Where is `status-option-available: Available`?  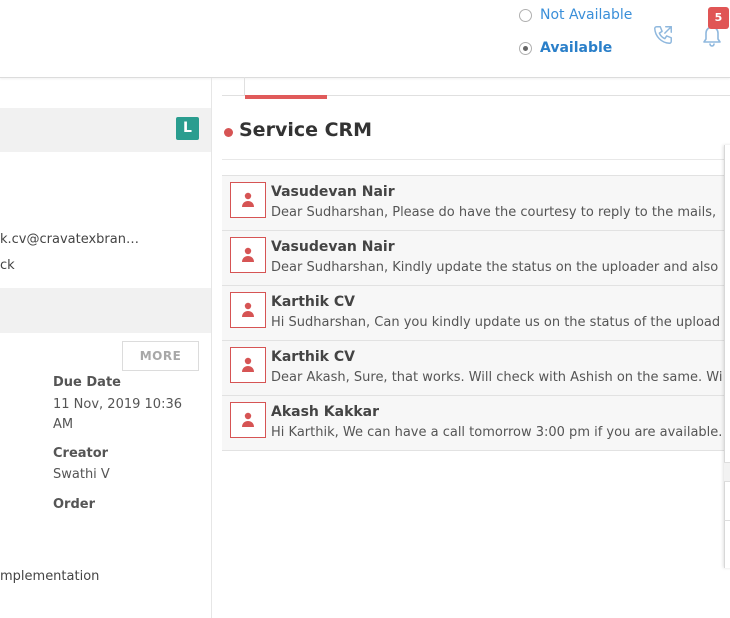
status-option-available: Available is located at coordinates (565, 48).